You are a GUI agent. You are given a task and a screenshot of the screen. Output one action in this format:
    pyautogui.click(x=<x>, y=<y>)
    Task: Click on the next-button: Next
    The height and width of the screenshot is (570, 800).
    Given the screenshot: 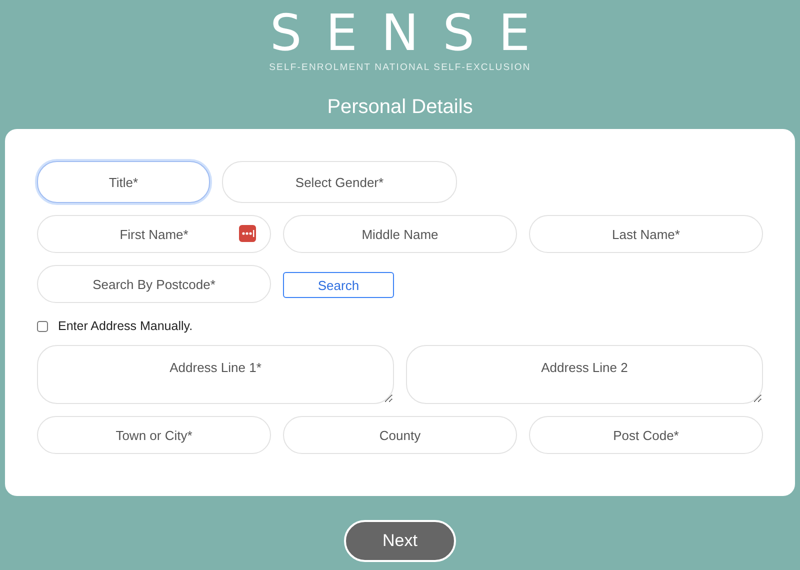 What is the action you would take?
    pyautogui.click(x=400, y=541)
    